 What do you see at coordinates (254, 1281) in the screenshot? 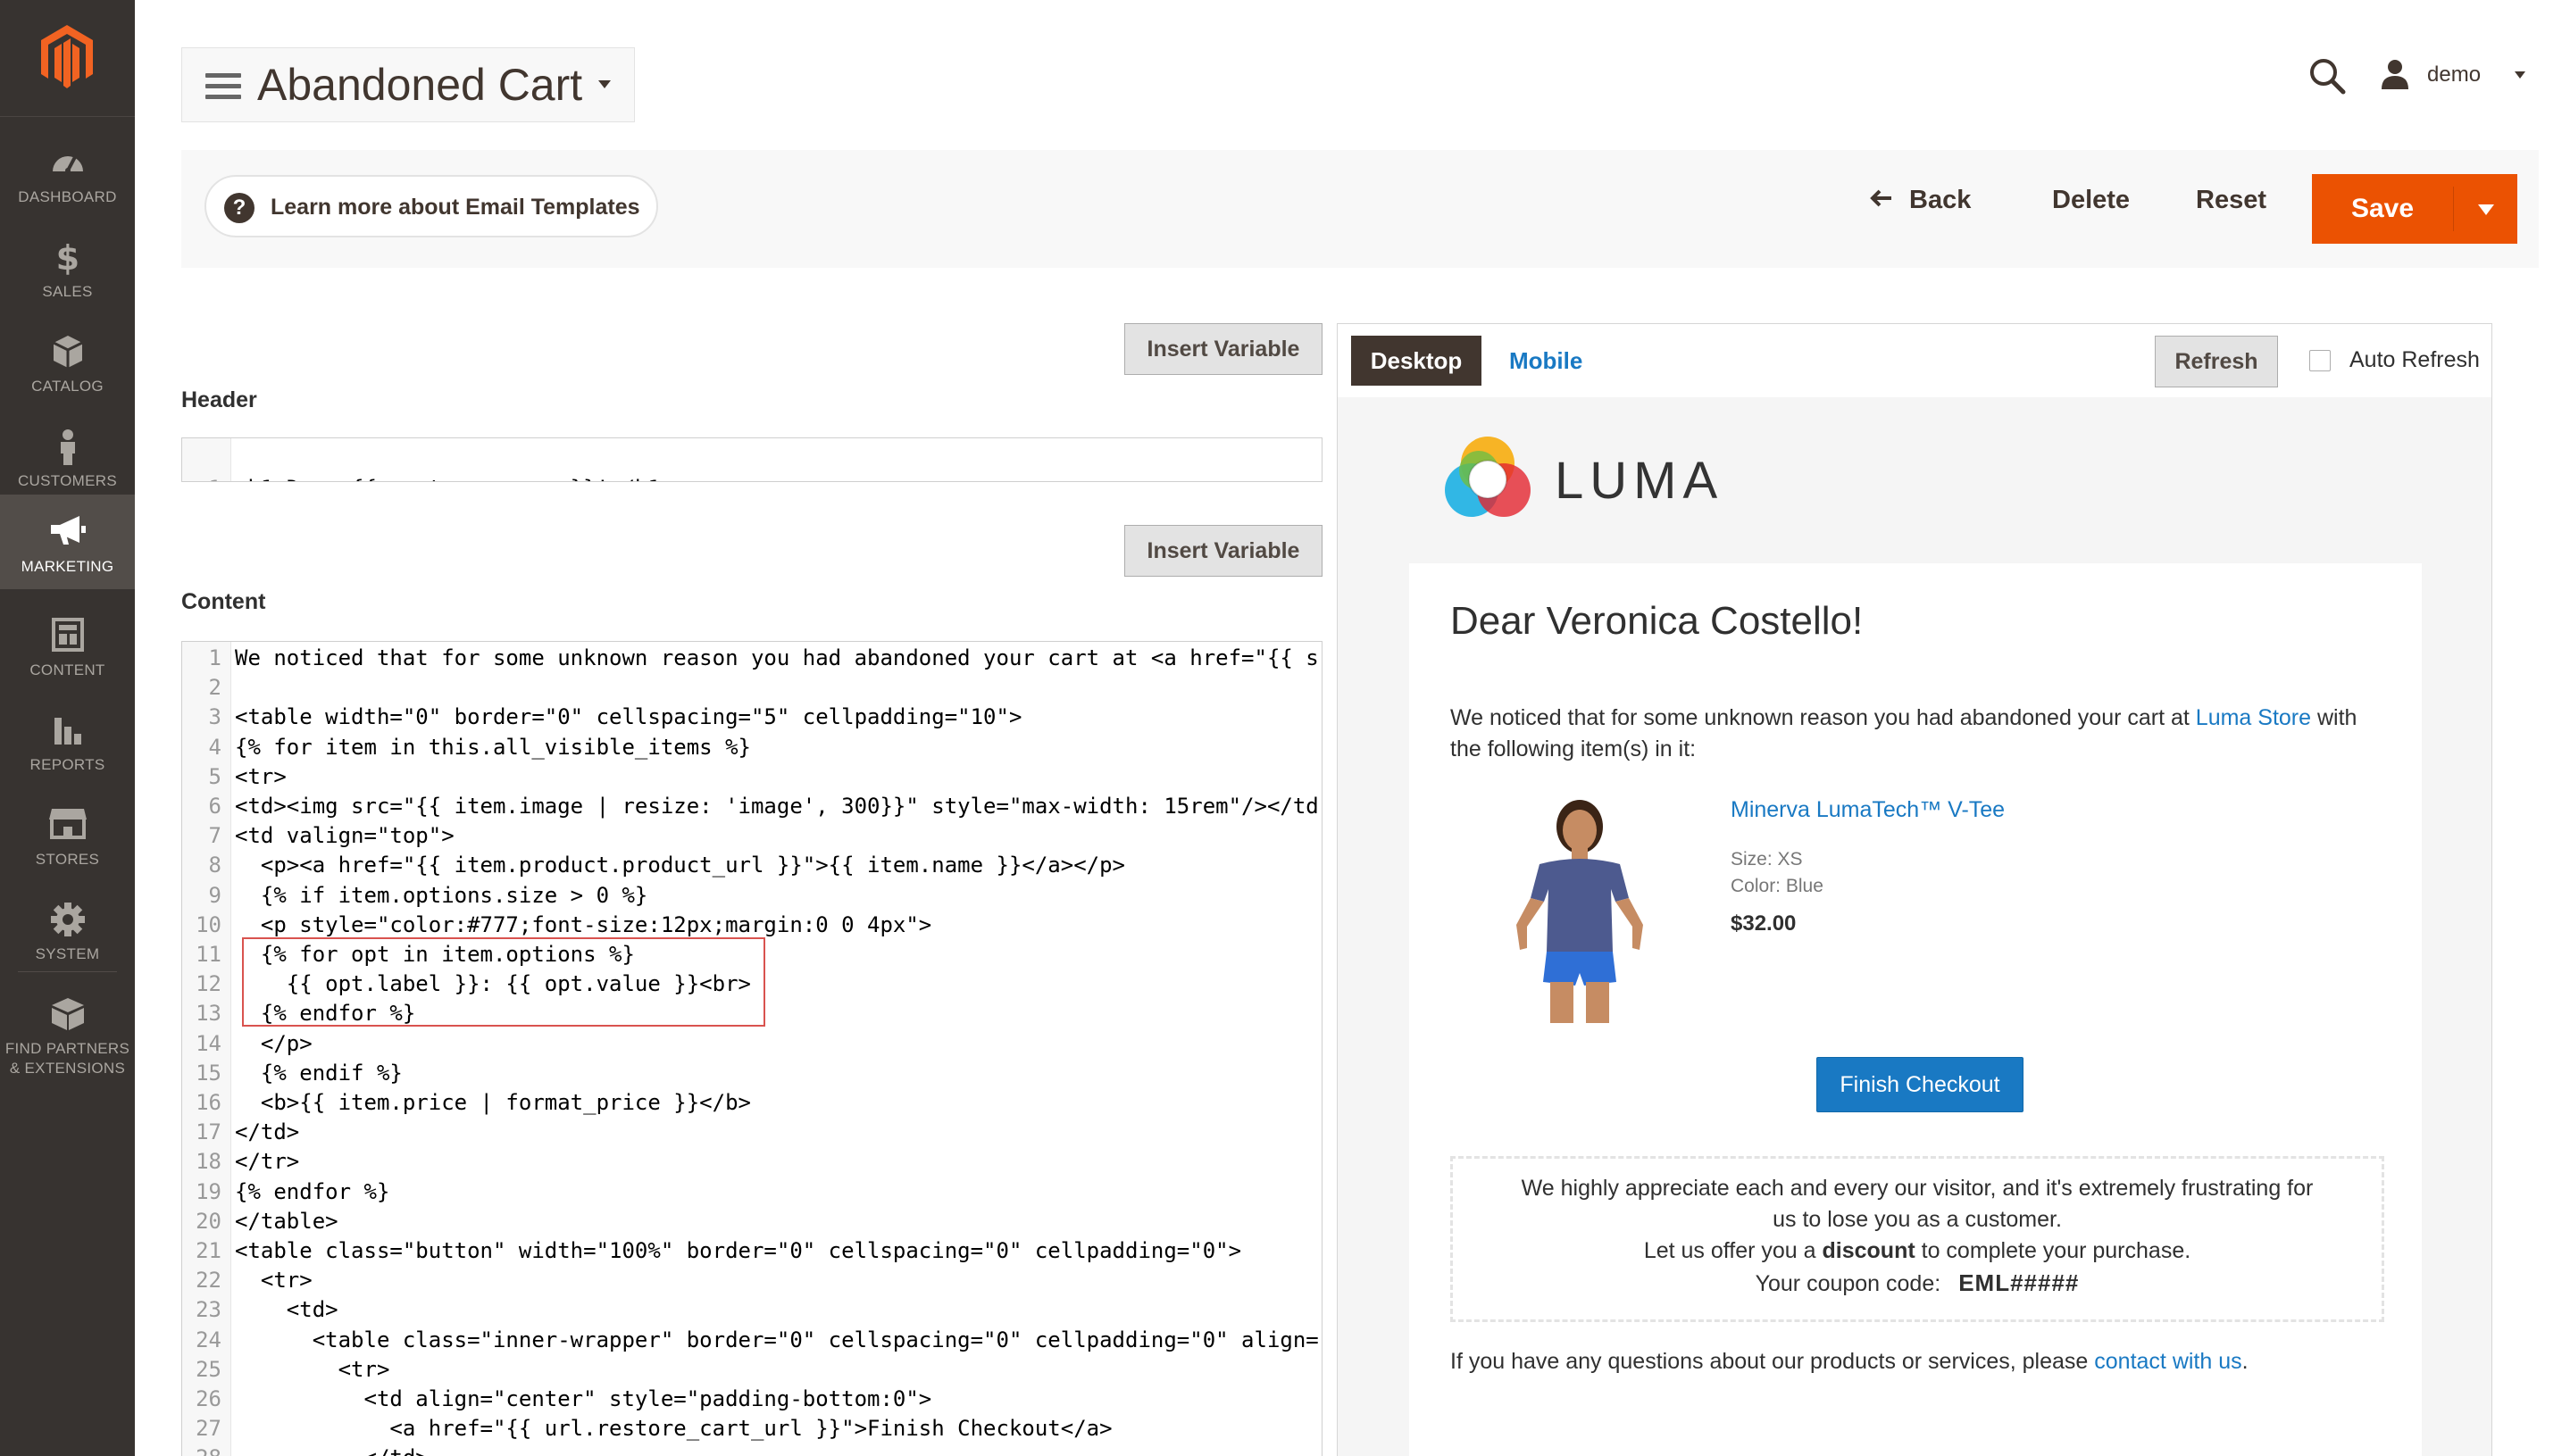
I see `code-line: 22 <tr>` at bounding box center [254, 1281].